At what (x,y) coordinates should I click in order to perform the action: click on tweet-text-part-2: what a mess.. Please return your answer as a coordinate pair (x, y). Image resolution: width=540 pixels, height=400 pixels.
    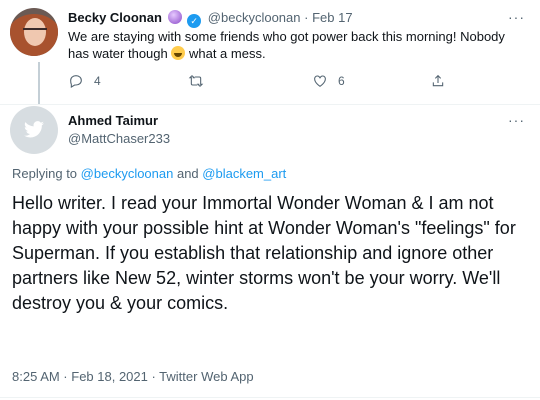
    Looking at the image, I should click on (225, 53).